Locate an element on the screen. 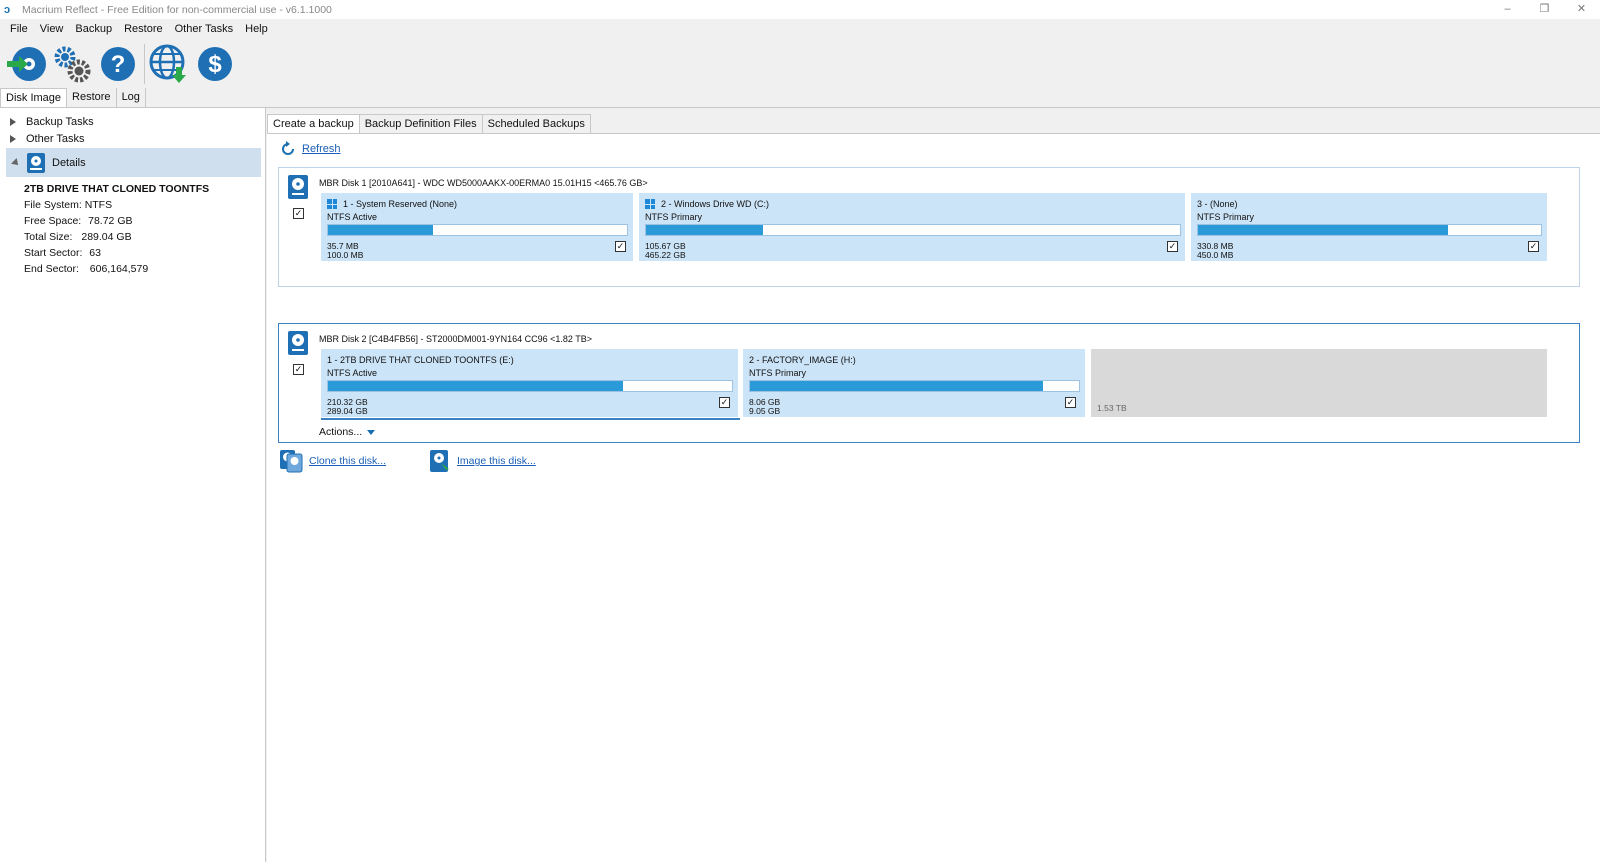 Image resolution: width=1600 pixels, height=862 pixels. menu-view: View is located at coordinates (52, 29).